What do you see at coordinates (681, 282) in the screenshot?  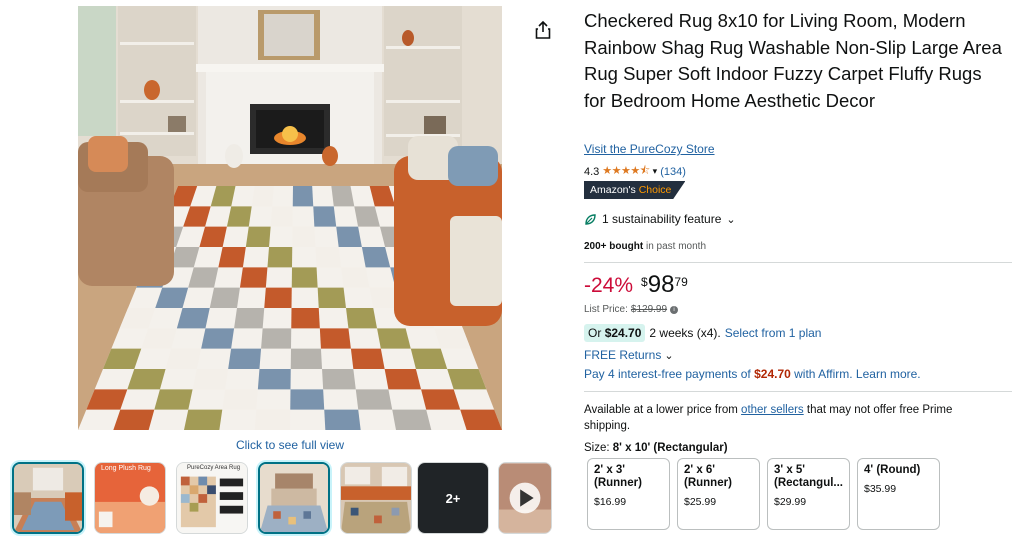 I see `price-fraction: 79` at bounding box center [681, 282].